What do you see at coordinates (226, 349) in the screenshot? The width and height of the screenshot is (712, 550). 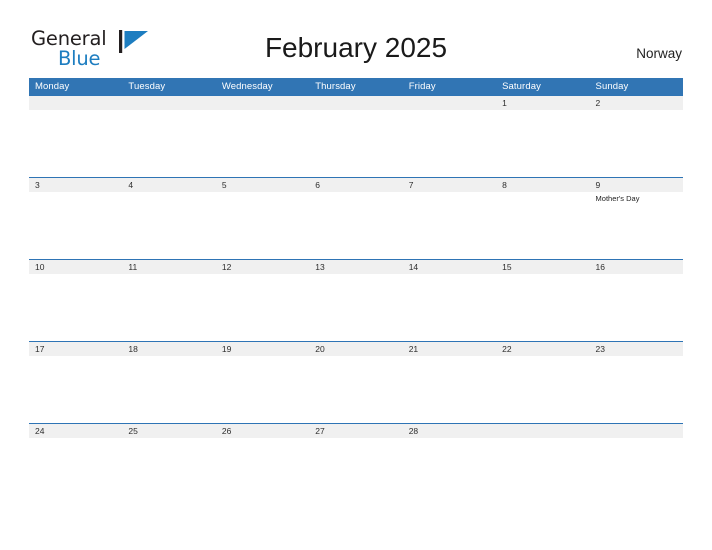 I see `day-number: 19` at bounding box center [226, 349].